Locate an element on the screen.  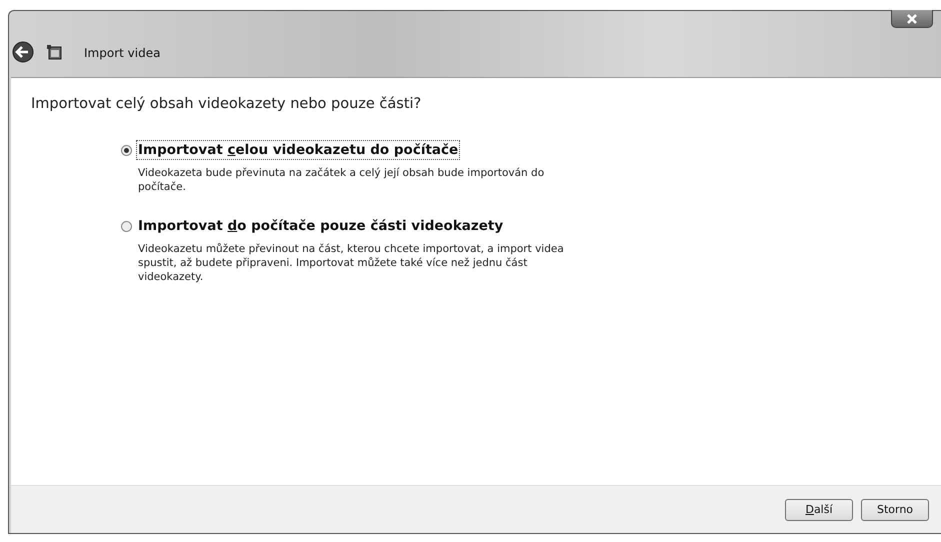
close-button is located at coordinates (912, 19).